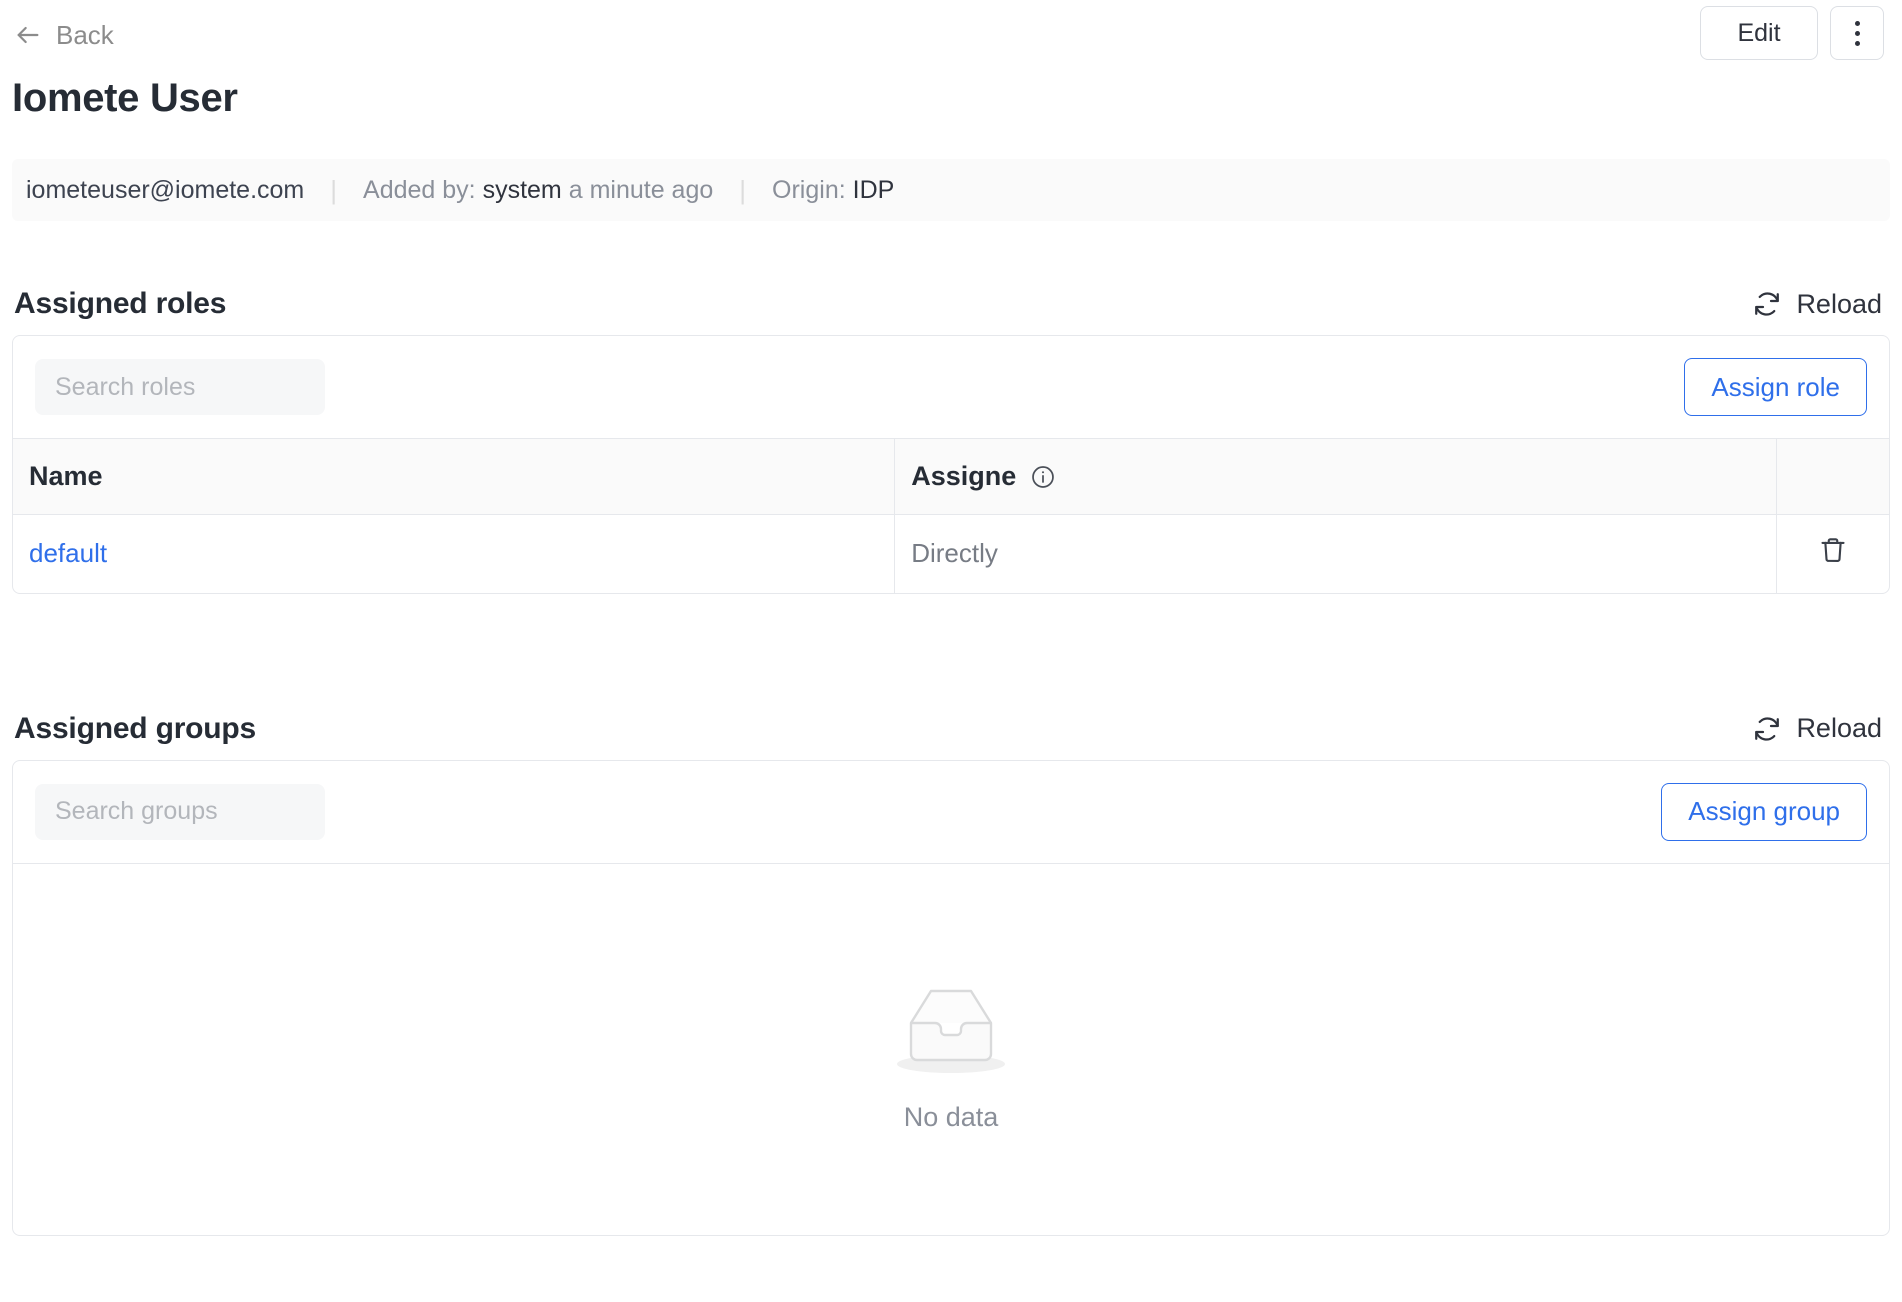 The width and height of the screenshot is (1902, 1302). Describe the element at coordinates (1839, 303) in the screenshot. I see `reload-roles-label: Reload` at that location.